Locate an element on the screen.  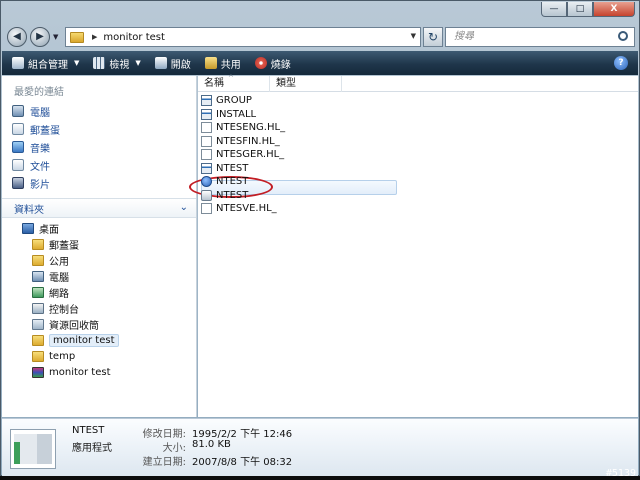
recent-pages-dropdown: ▼ is located at coordinates (55, 37).